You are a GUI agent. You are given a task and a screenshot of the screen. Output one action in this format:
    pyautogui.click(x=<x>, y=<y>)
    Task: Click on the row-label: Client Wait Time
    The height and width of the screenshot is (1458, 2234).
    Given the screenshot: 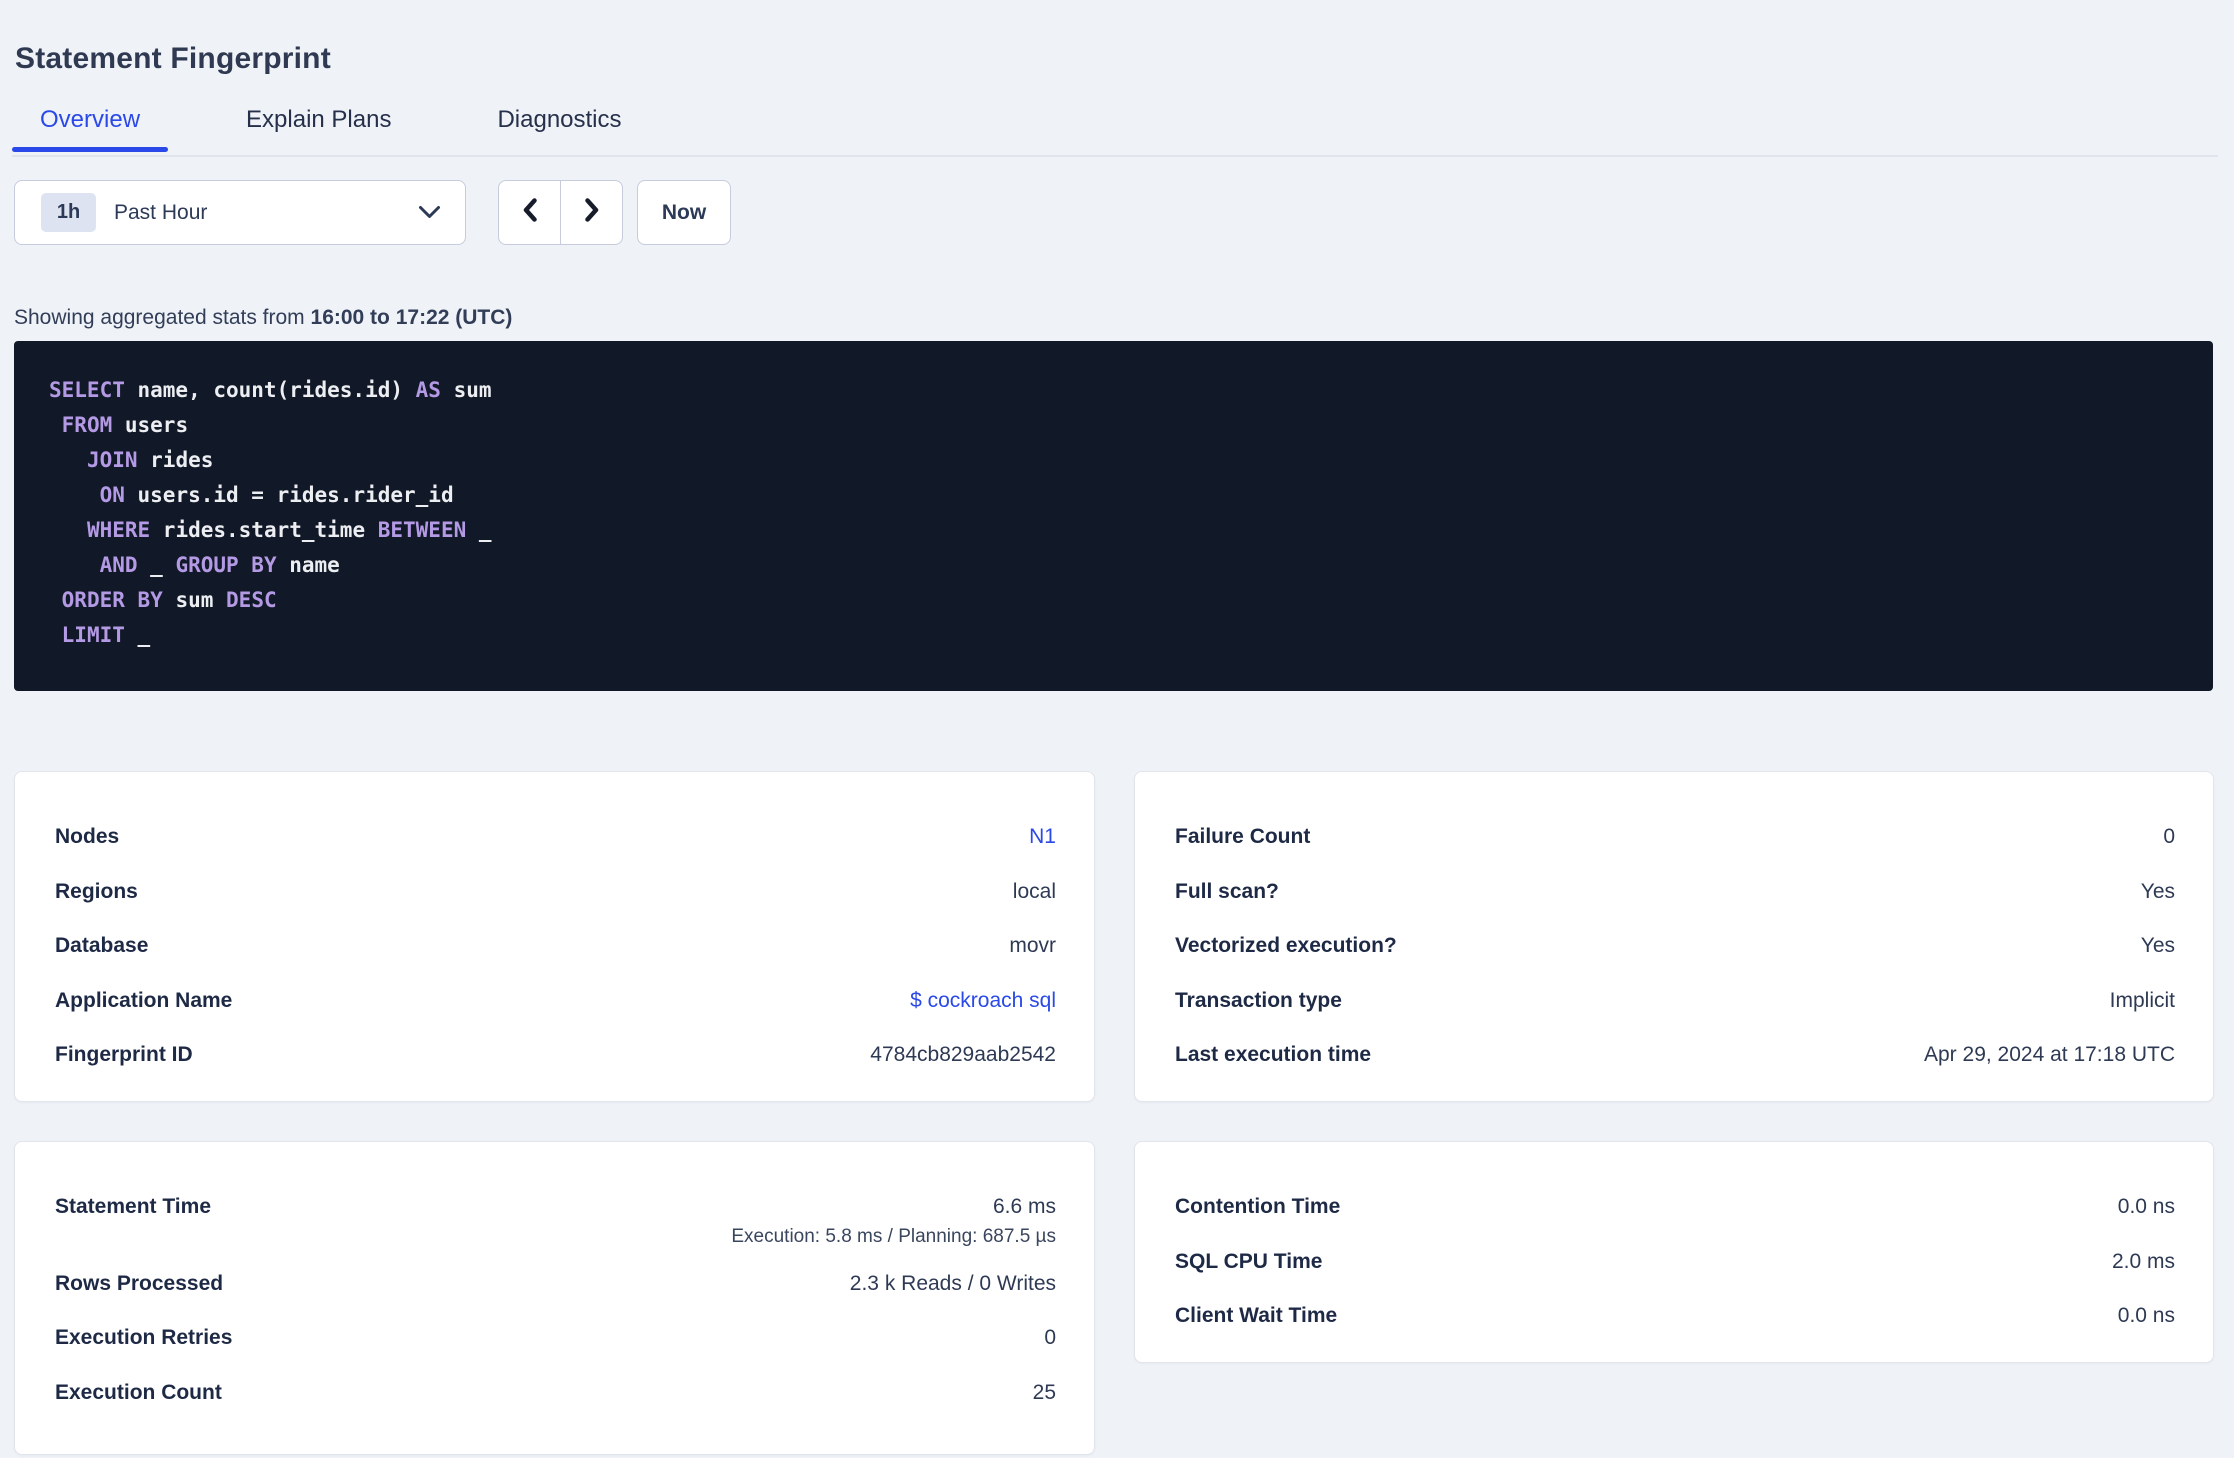 What is the action you would take?
    pyautogui.click(x=1256, y=1316)
    